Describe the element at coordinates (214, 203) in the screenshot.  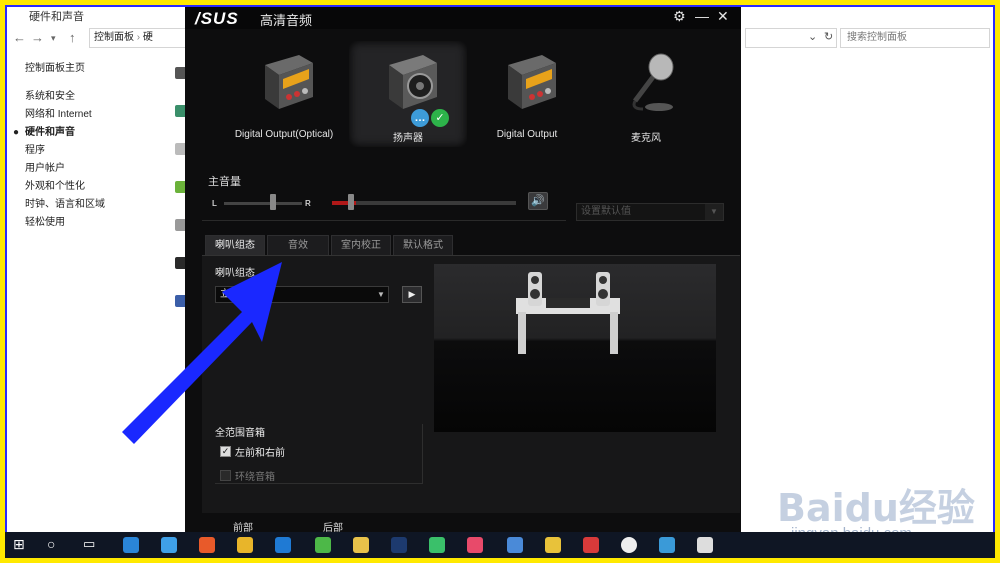
I see `balance-left-label: L` at that location.